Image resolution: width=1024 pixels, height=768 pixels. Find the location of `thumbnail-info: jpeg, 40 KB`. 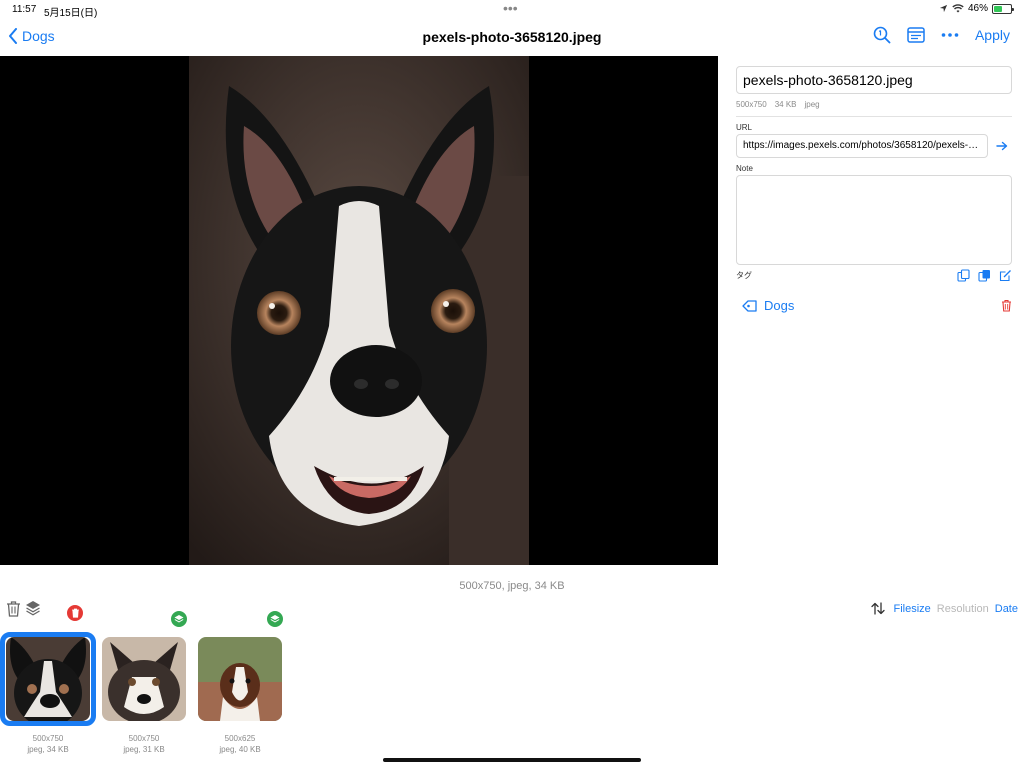

thumbnail-info: jpeg, 40 KB is located at coordinates (240, 749).